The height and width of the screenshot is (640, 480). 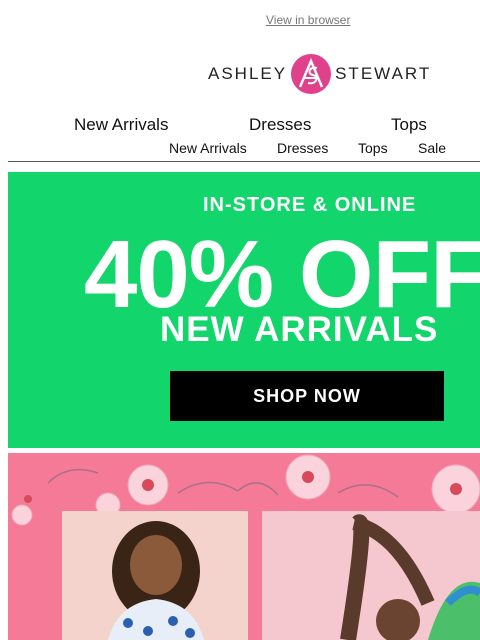 I want to click on subnav-tops: Tops, so click(x=373, y=148).